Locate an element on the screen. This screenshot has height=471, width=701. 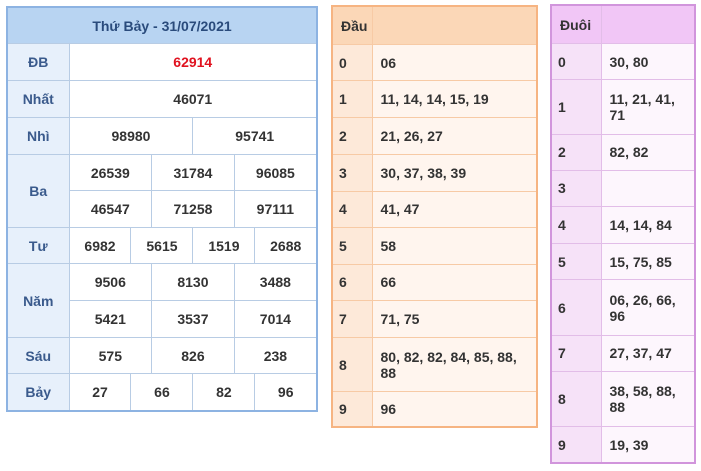
prize-number-nam: 9506 is located at coordinates (110, 282).